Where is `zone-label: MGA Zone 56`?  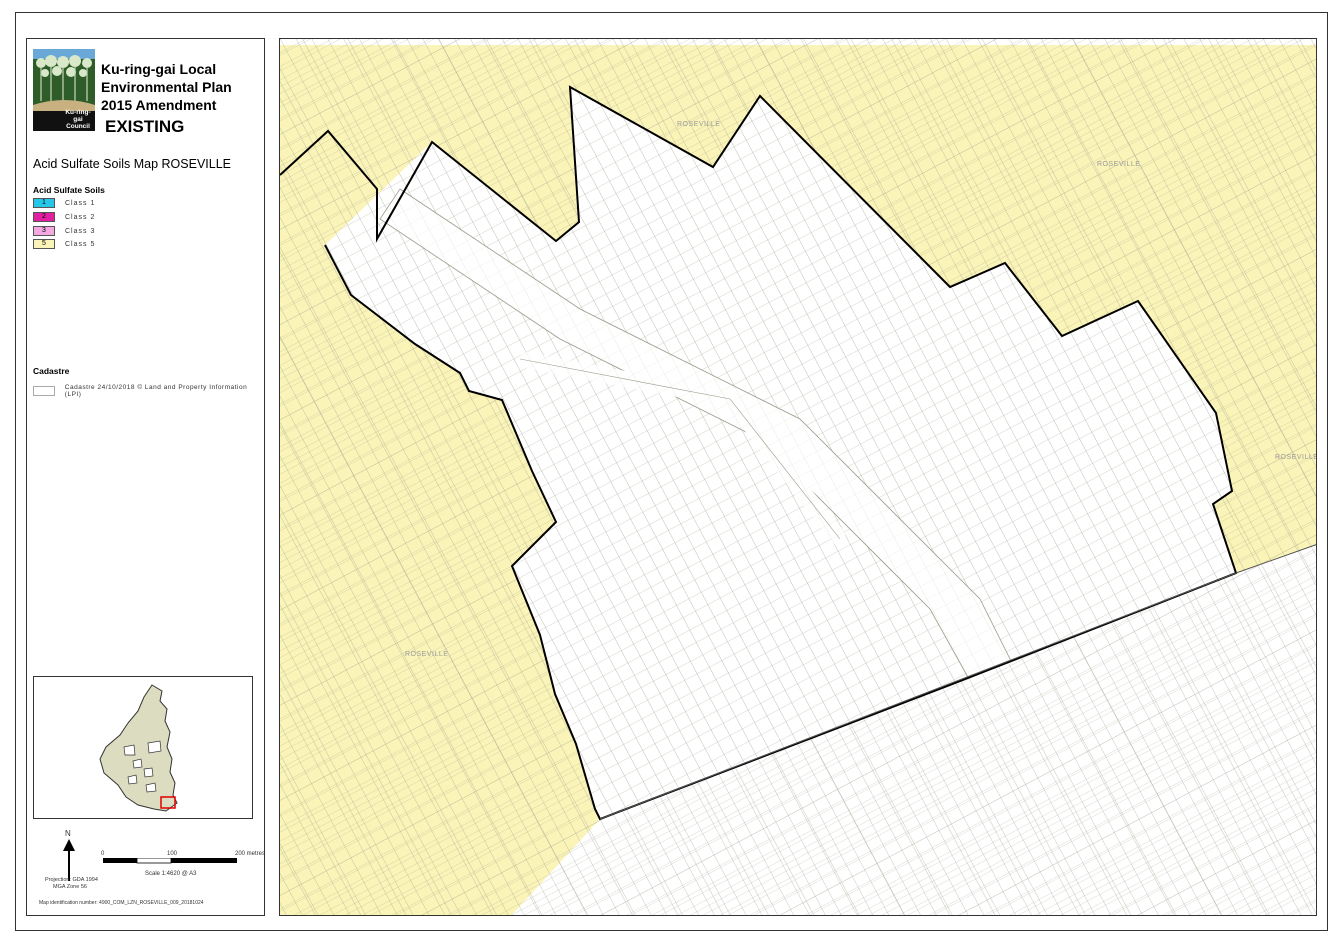
zone-label: MGA Zone 56 is located at coordinates (70, 887).